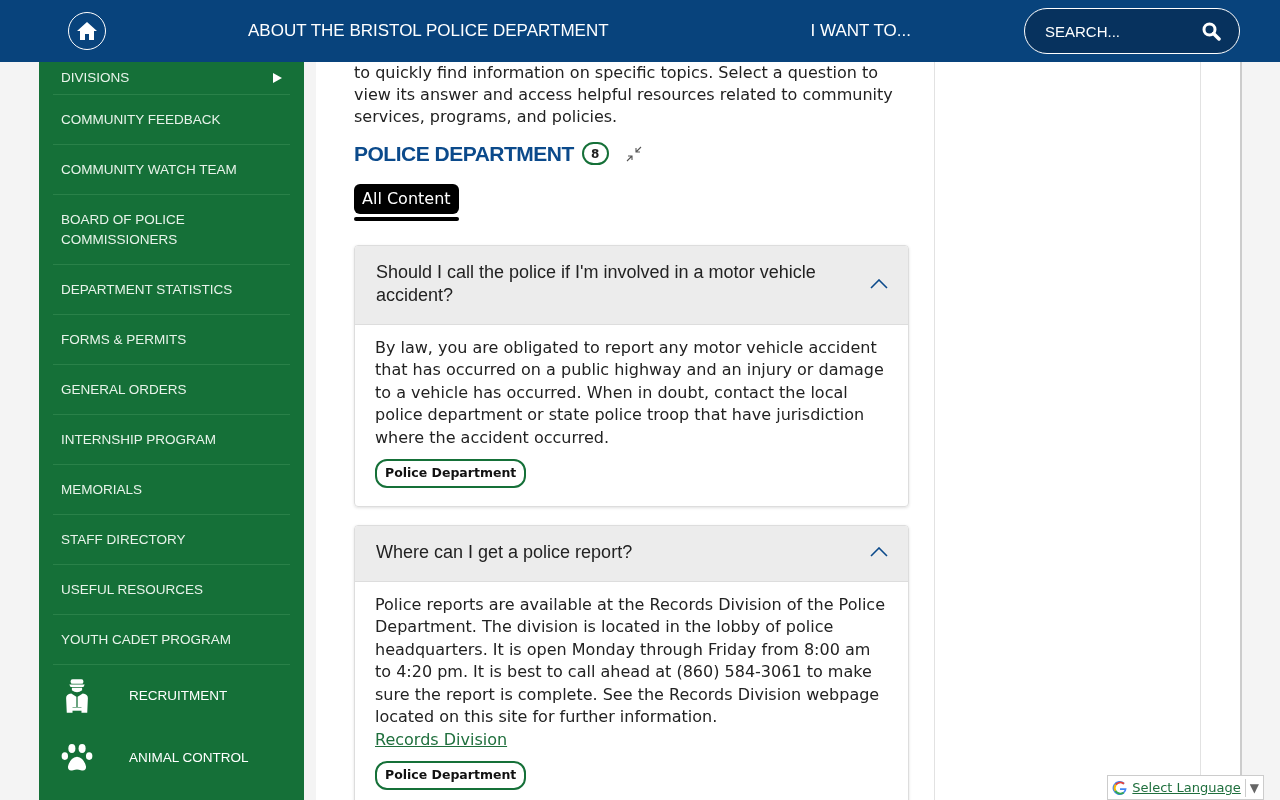  What do you see at coordinates (171, 120) in the screenshot?
I see `sidebar-item: COMMUNITY FEEDBACK` at bounding box center [171, 120].